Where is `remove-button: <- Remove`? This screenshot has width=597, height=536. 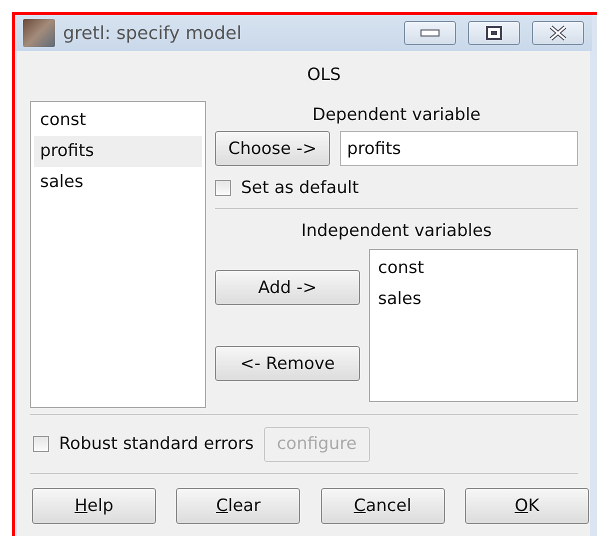 remove-button: <- Remove is located at coordinates (287, 363).